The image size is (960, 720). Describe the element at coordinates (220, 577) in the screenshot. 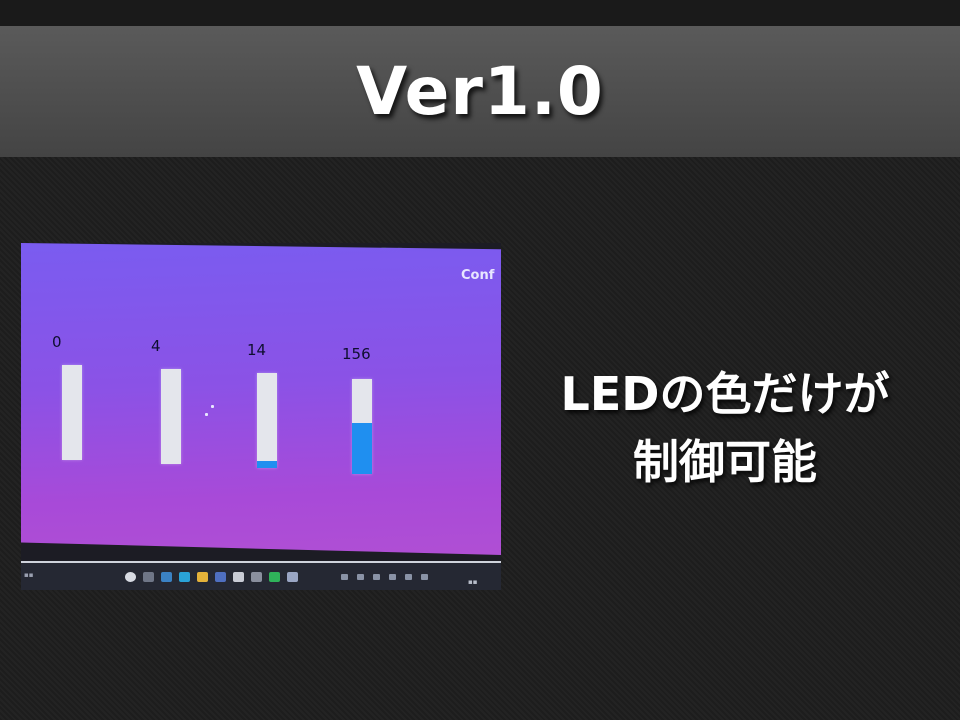

I see `store-icon` at that location.